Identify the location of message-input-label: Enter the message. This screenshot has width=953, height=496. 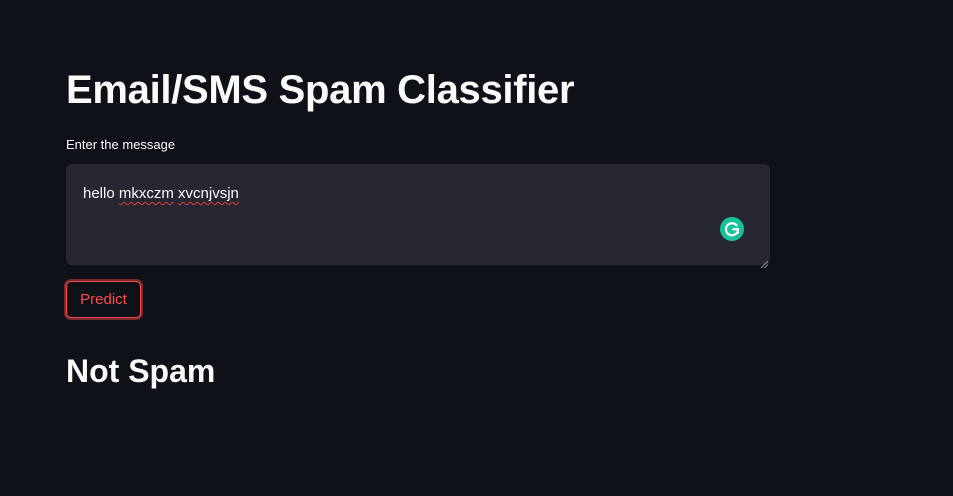
(121, 144).